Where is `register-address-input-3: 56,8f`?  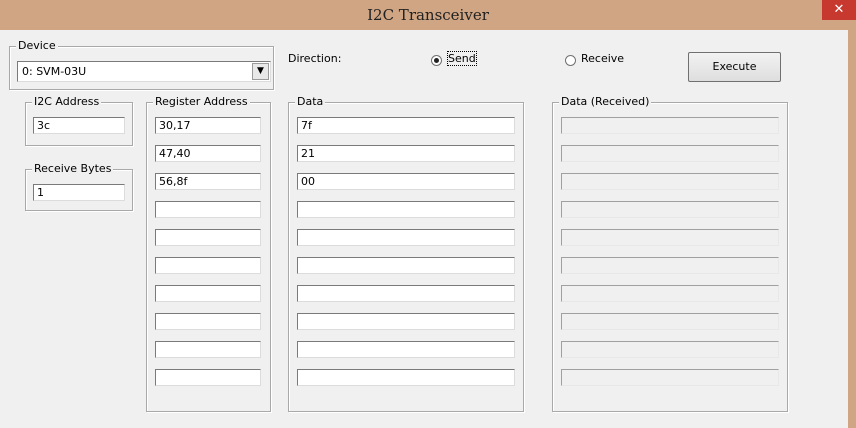
register-address-input-3: 56,8f is located at coordinates (208, 181).